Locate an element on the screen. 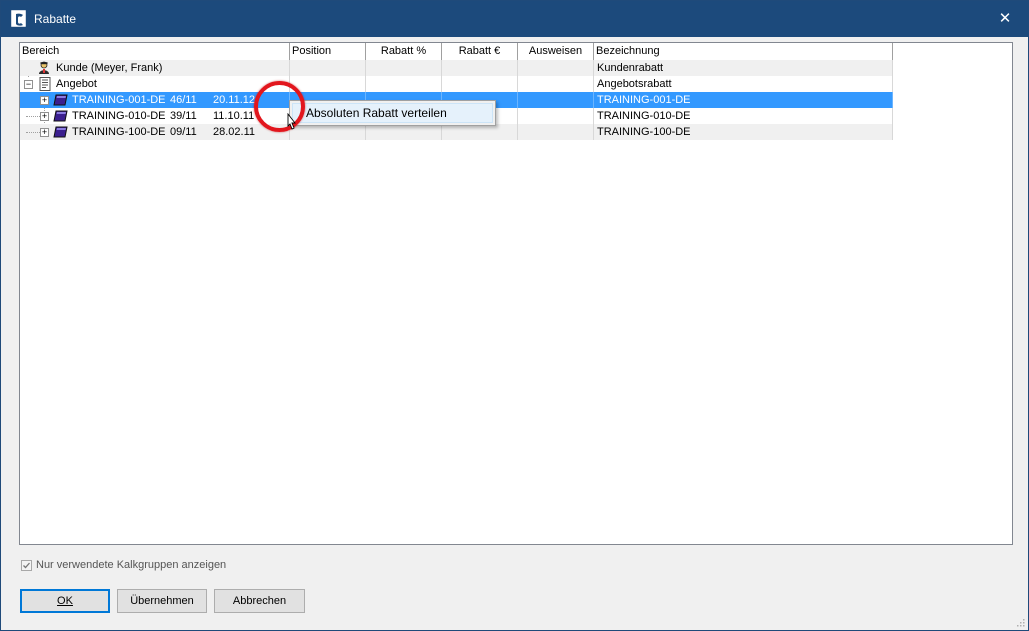 Image resolution: width=1029 pixels, height=631 pixels. cancel-button: Abbrechen is located at coordinates (259, 601).